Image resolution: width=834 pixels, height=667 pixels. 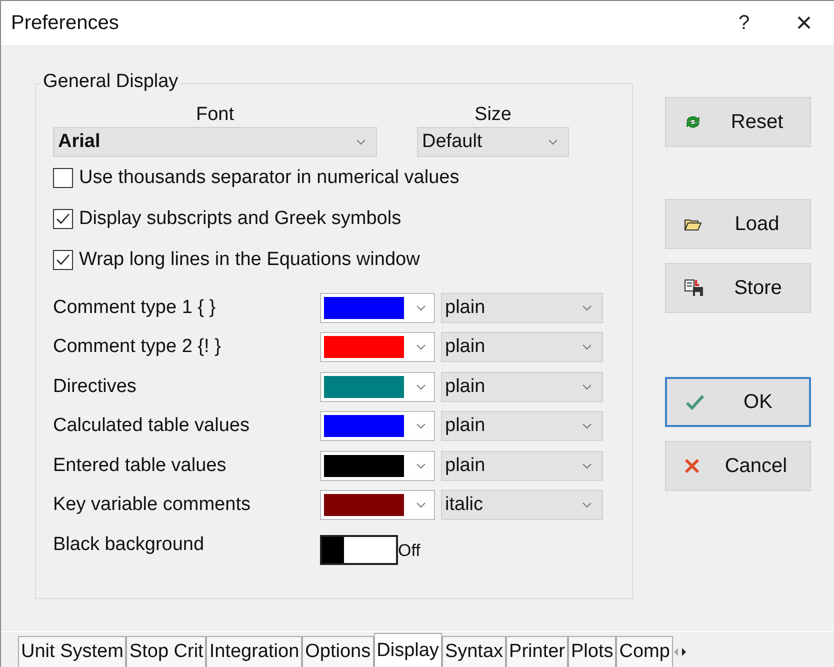 I want to click on load-button: Load, so click(x=738, y=224).